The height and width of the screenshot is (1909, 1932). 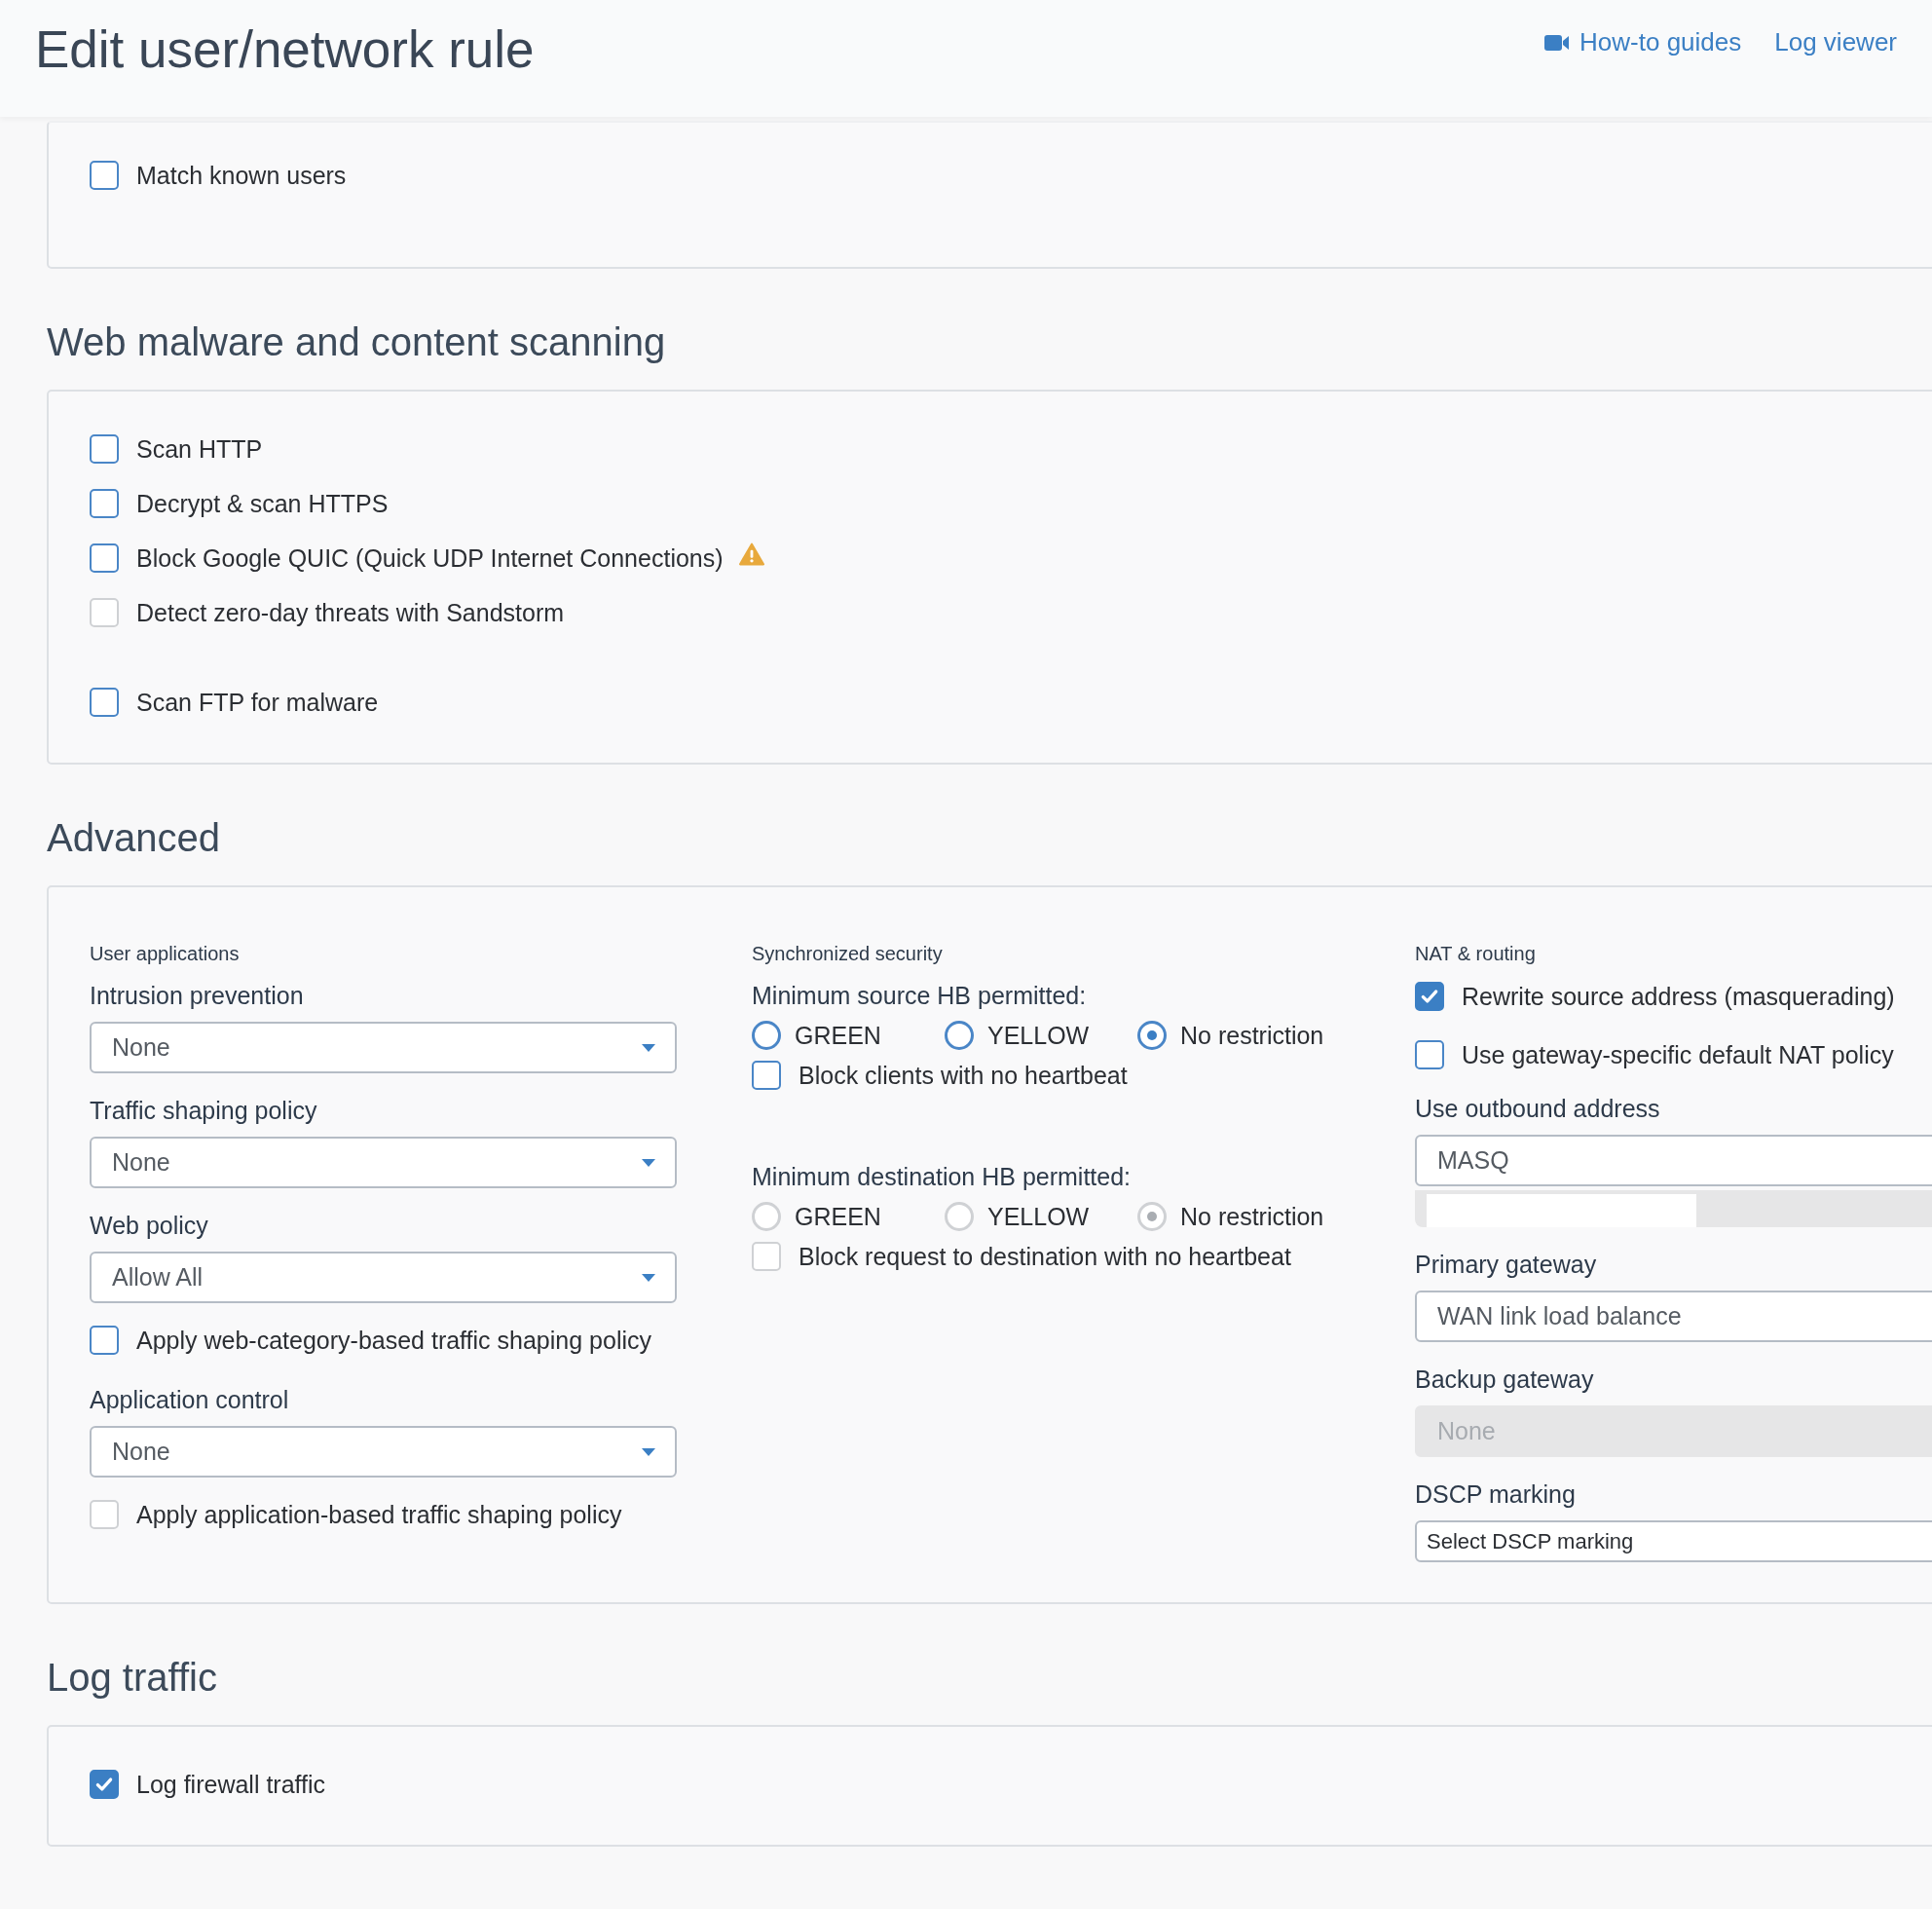 What do you see at coordinates (1557, 42) in the screenshot?
I see `video-camera-icon` at bounding box center [1557, 42].